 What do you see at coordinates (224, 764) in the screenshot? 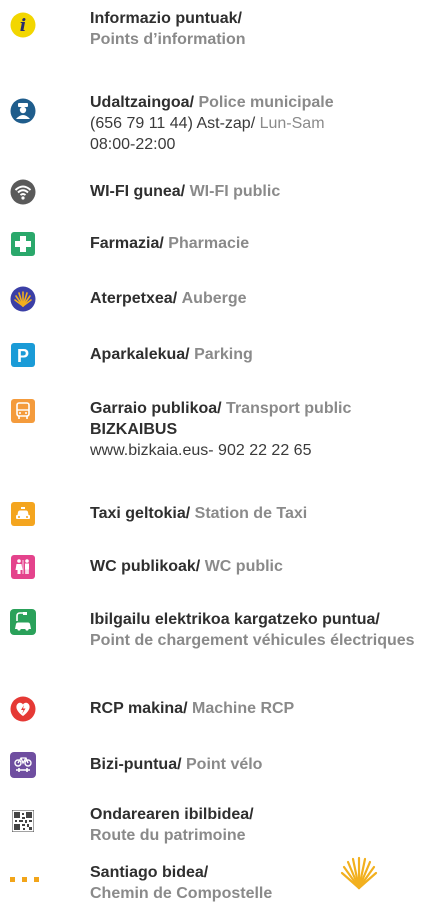
I see `item-label-fr: Point vélo` at bounding box center [224, 764].